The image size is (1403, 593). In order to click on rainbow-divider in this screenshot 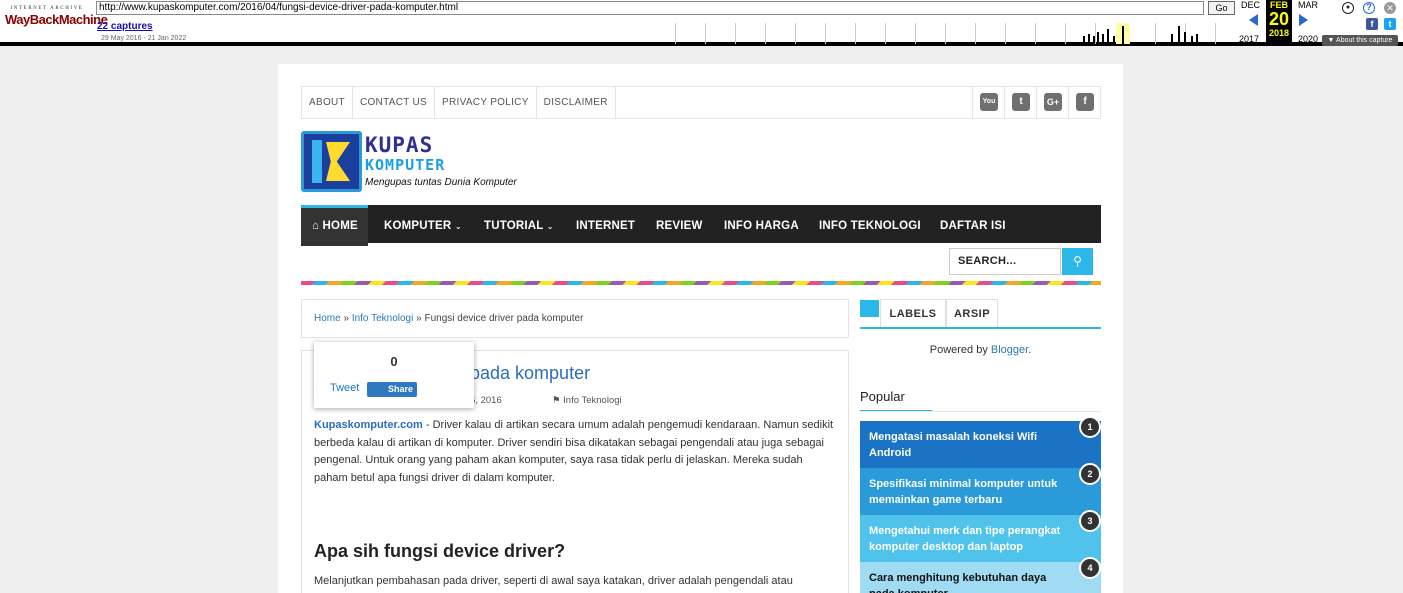, I will do `click(701, 283)`.